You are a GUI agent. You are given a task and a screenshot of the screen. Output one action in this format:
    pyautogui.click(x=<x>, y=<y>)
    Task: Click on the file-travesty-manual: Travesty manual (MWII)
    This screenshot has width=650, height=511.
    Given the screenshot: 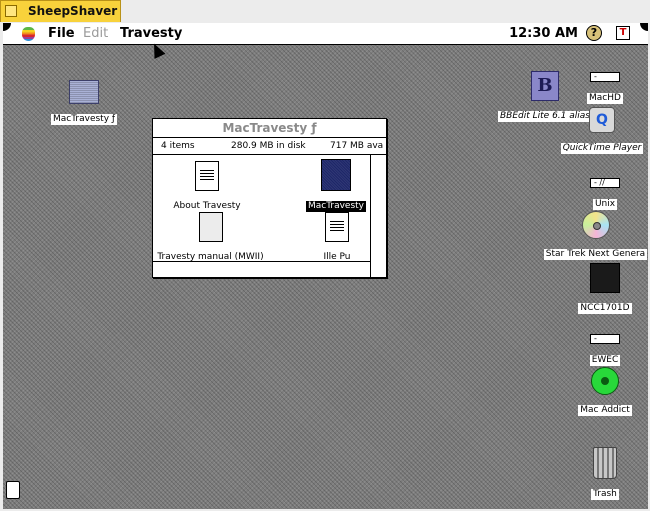 What is the action you would take?
    pyautogui.click(x=210, y=237)
    